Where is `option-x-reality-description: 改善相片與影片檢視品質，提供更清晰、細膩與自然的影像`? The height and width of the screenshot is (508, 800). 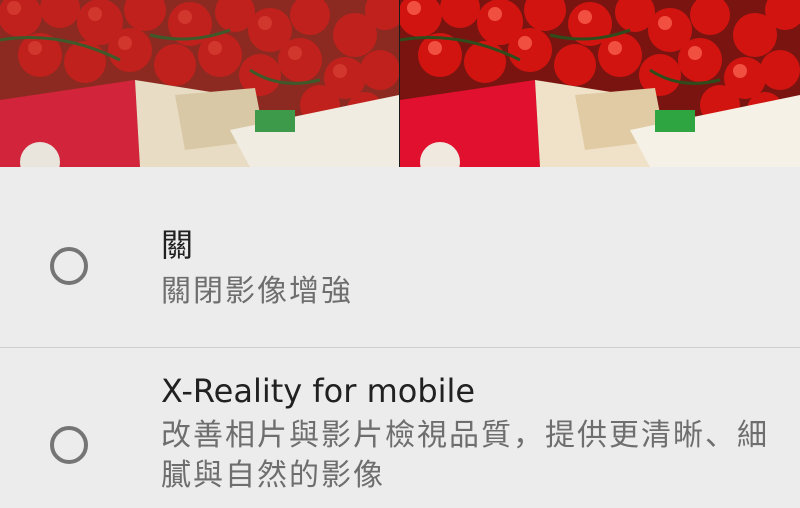 option-x-reality-description: 改善相片與影片檢視品質，提供更清晰、細膩與自然的影像 is located at coordinates (465, 455).